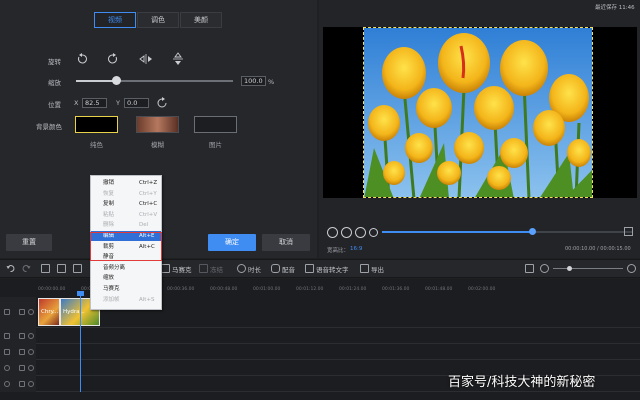 Image resolution: width=640 pixels, height=400 pixels. What do you see at coordinates (126, 183) in the screenshot?
I see `context-menu-item: 撤销 Ctrl+Z` at bounding box center [126, 183].